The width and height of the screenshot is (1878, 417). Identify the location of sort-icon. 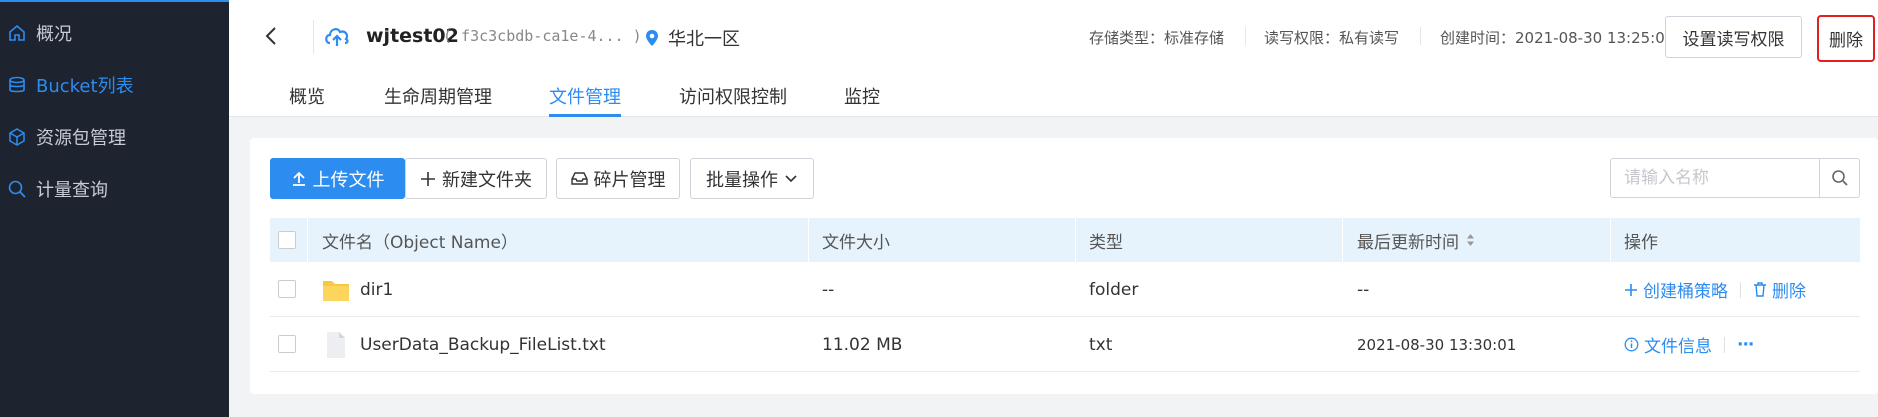
(1470, 240).